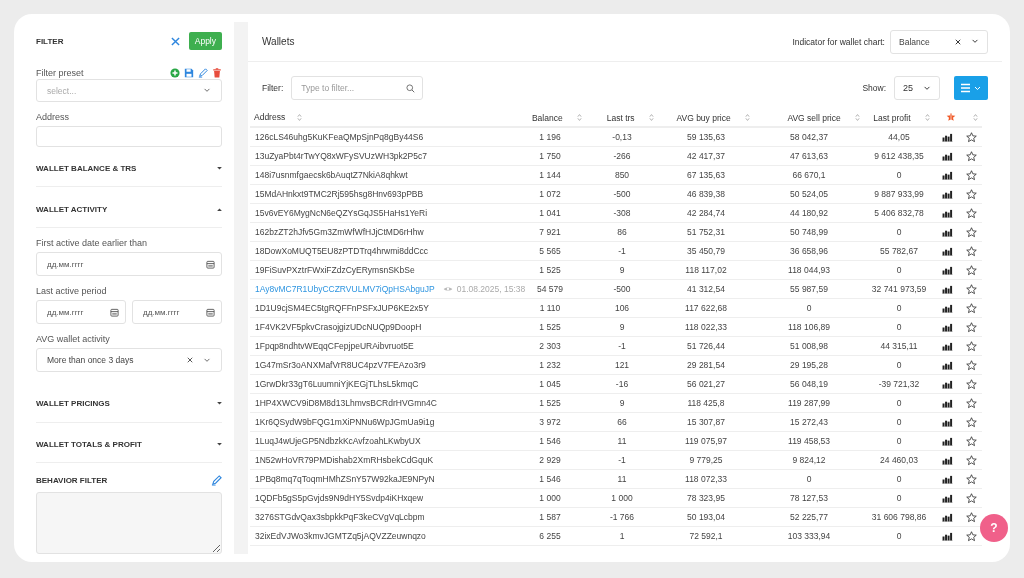 The image size is (1024, 578). What do you see at coordinates (622, 441) in the screenshot?
I see `table-cell: 11` at bounding box center [622, 441].